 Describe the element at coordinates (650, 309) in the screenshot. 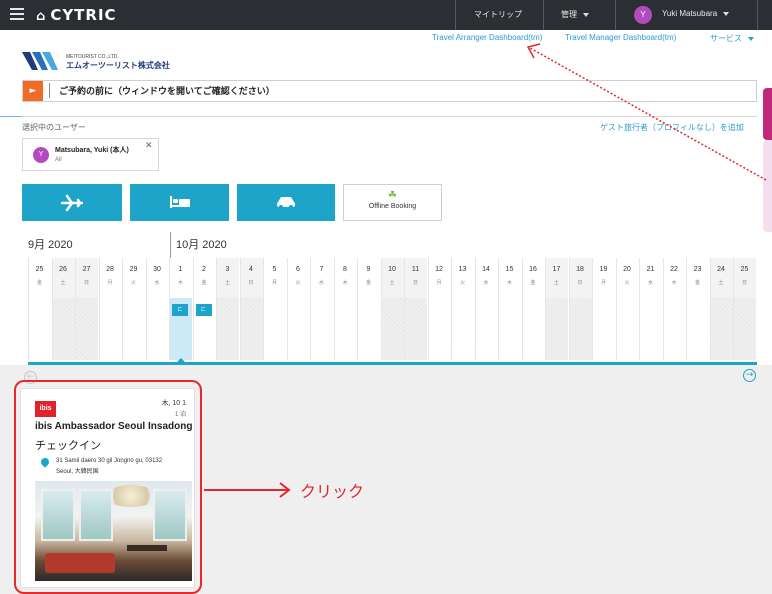

I see `calendar-day: 21 水` at that location.